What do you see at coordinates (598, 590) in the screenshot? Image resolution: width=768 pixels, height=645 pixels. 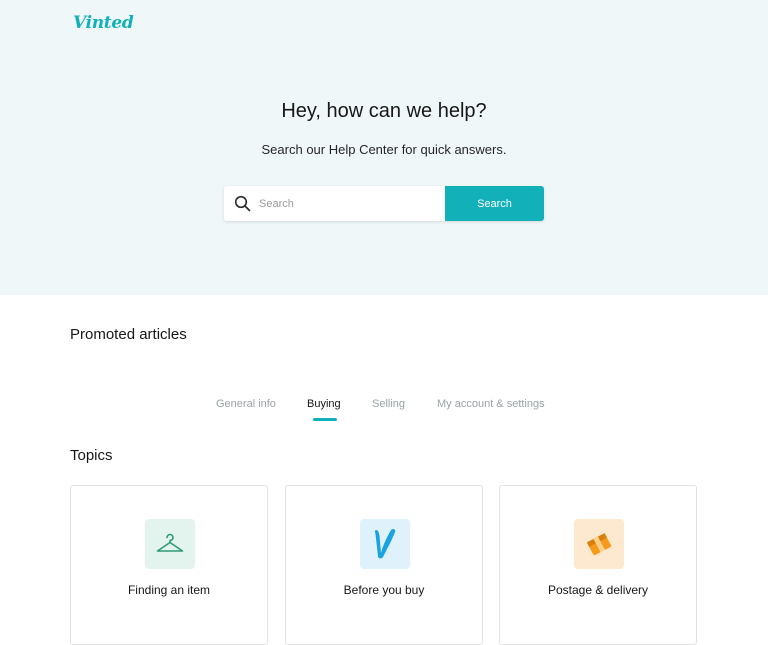 I see `topic-card-label: Postage & delivery` at bounding box center [598, 590].